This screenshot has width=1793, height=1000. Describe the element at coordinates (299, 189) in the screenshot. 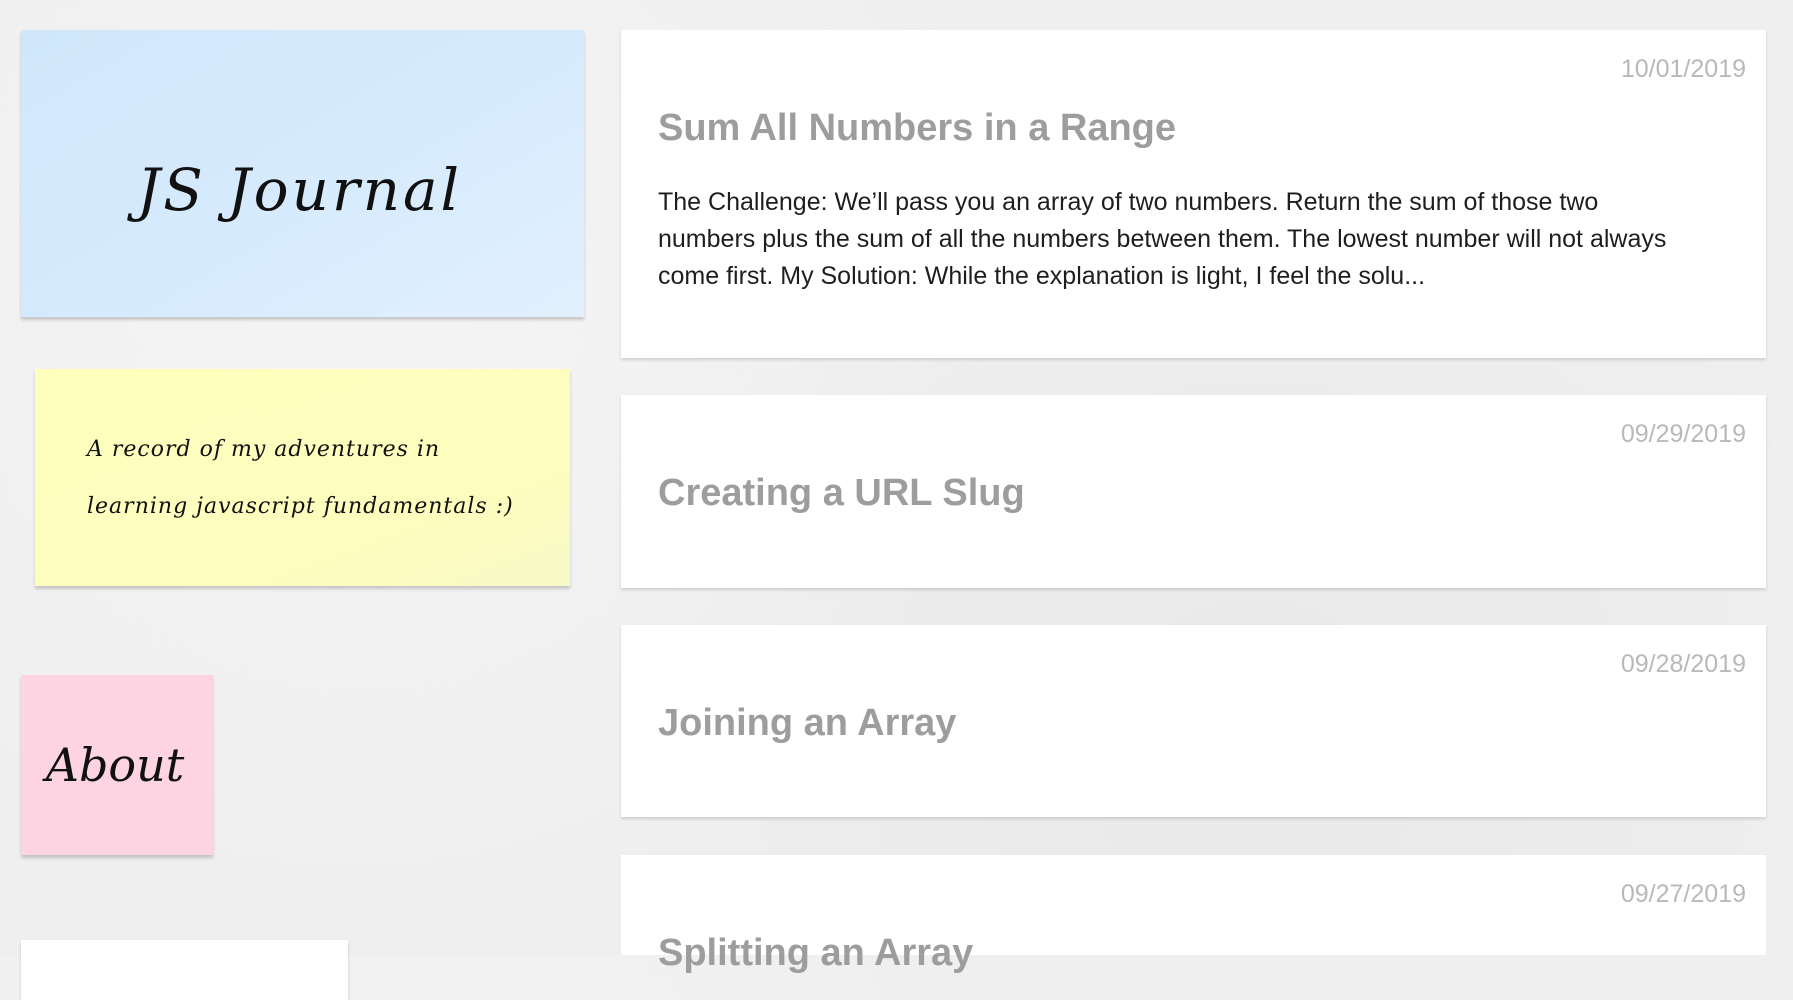

I see `site-title: JS Journal` at that location.